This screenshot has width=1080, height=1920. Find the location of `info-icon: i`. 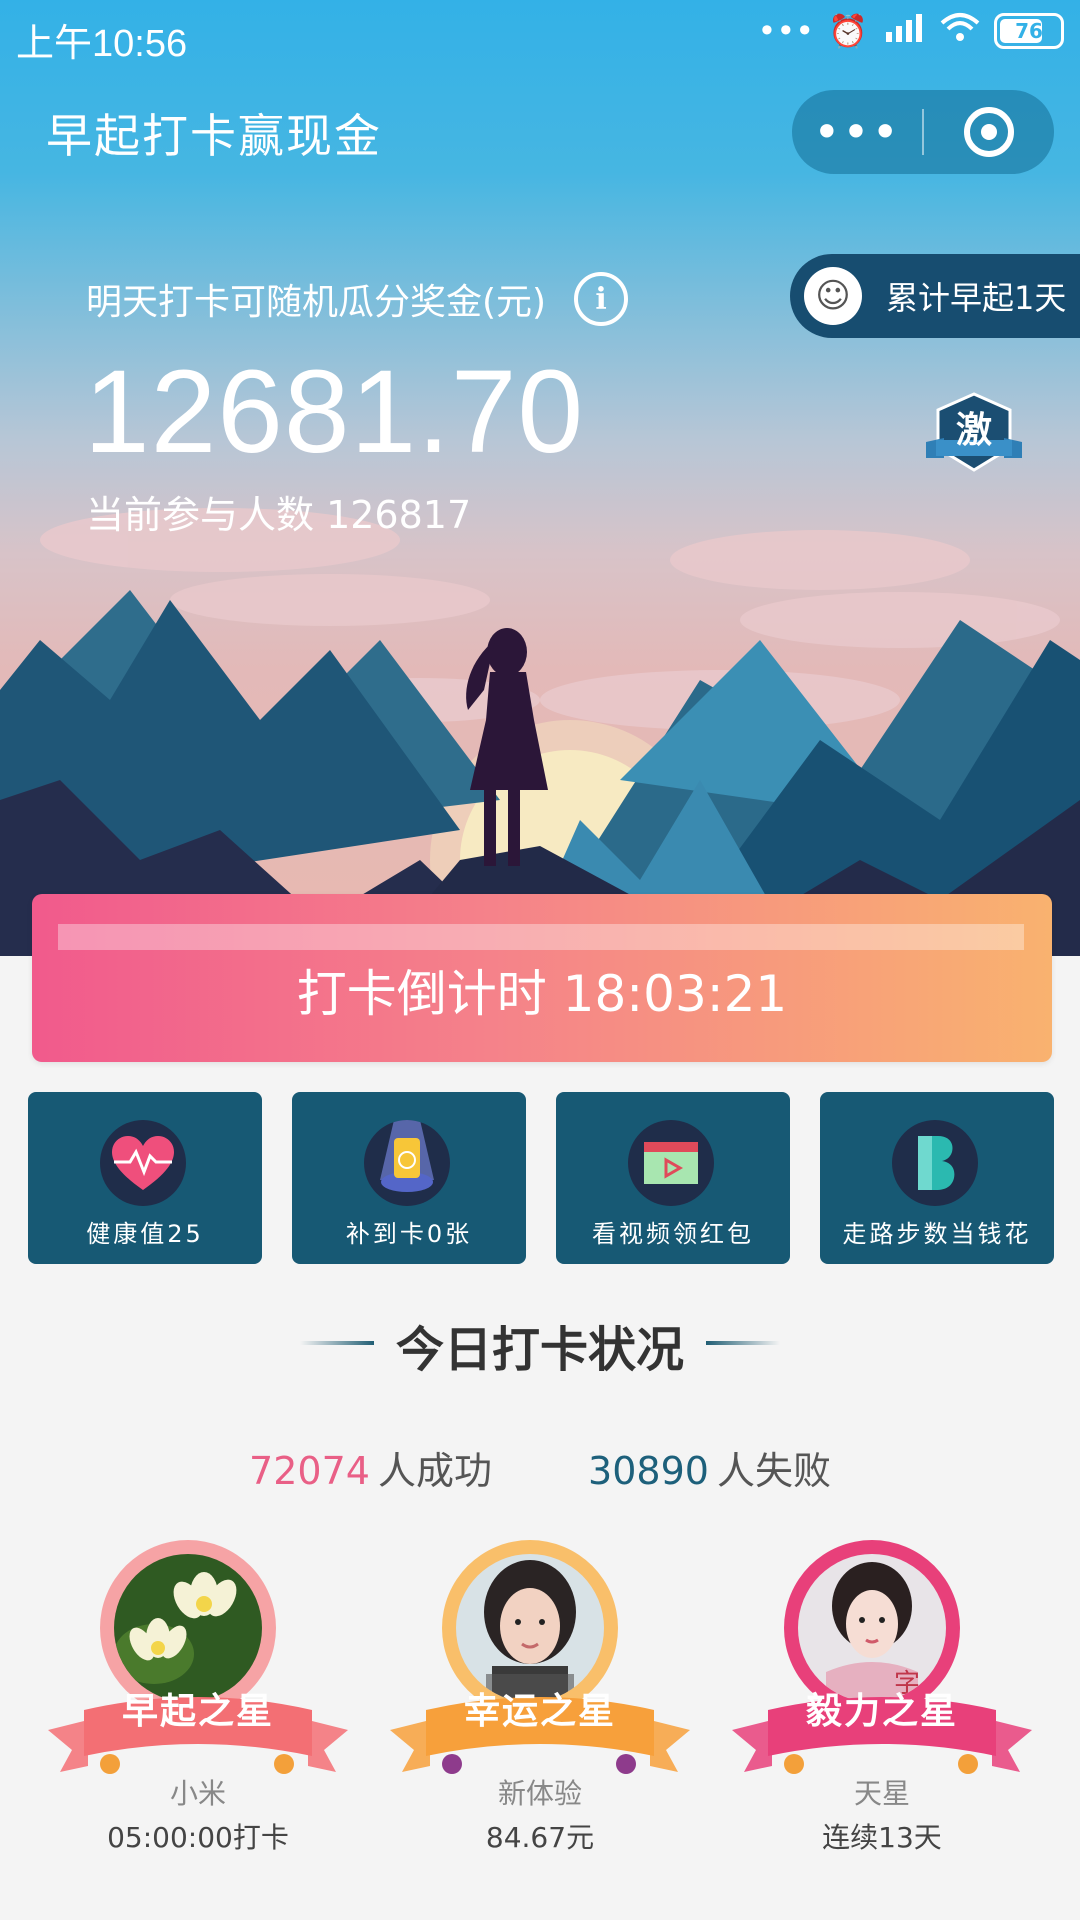

info-icon: i is located at coordinates (601, 299).